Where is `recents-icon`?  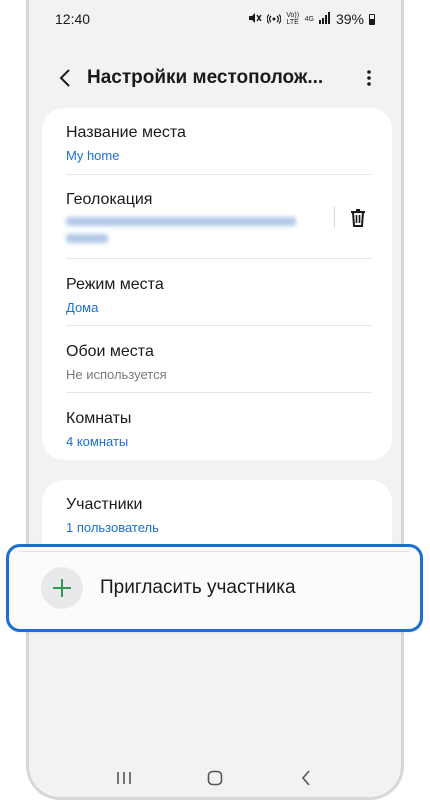
recents-icon is located at coordinates (124, 778).